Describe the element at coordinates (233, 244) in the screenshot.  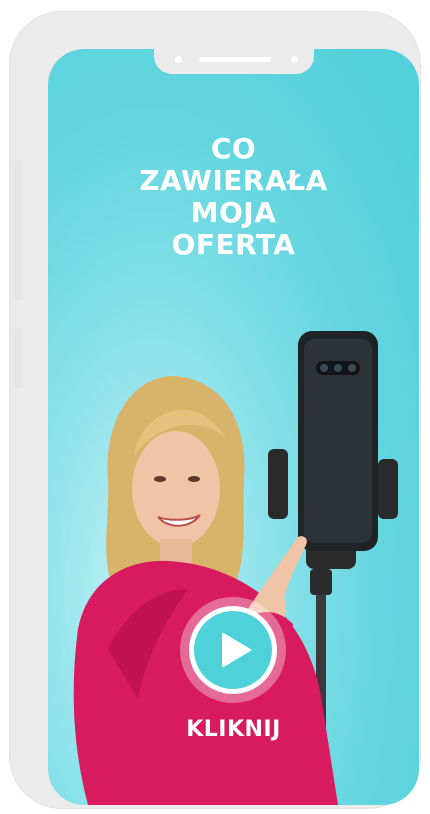
I see `headline-line-4: OFERTA` at that location.